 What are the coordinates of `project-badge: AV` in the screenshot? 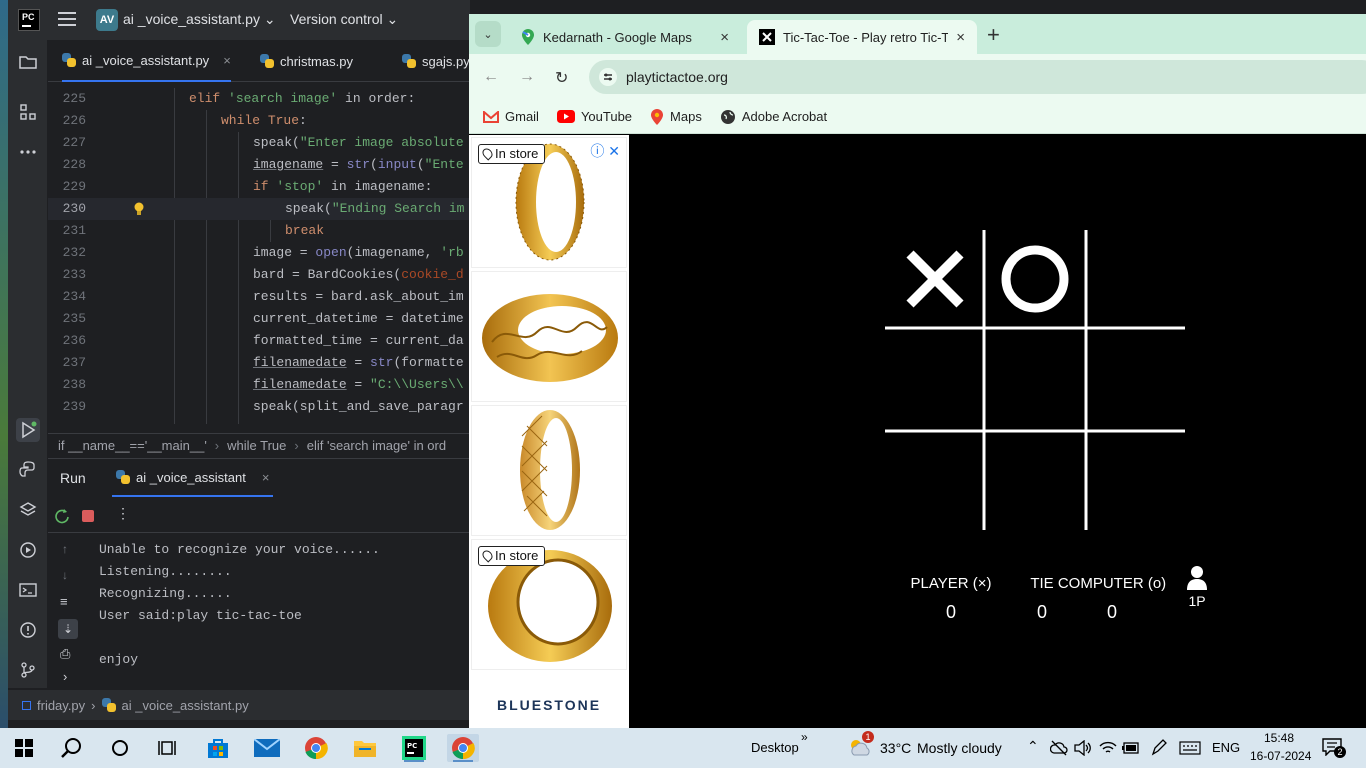 It's located at (107, 20).